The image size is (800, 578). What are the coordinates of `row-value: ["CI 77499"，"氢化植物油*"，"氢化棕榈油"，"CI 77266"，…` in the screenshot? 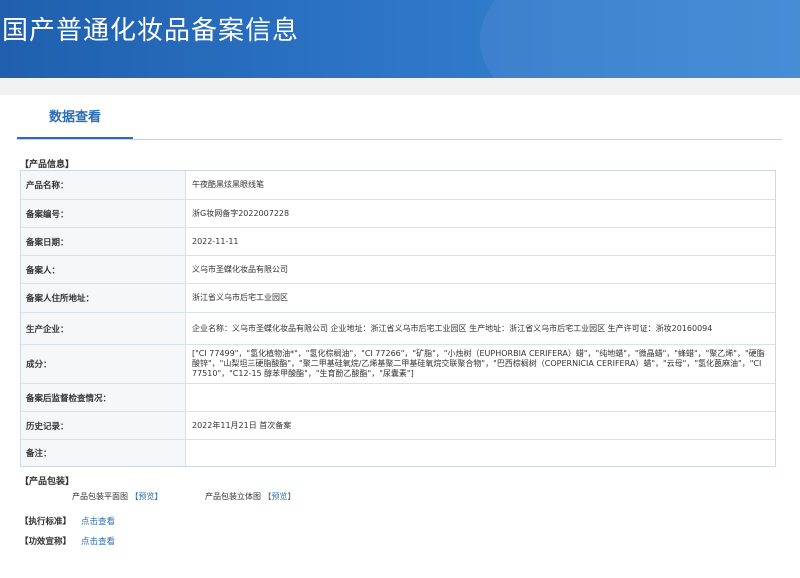 It's located at (478, 363).